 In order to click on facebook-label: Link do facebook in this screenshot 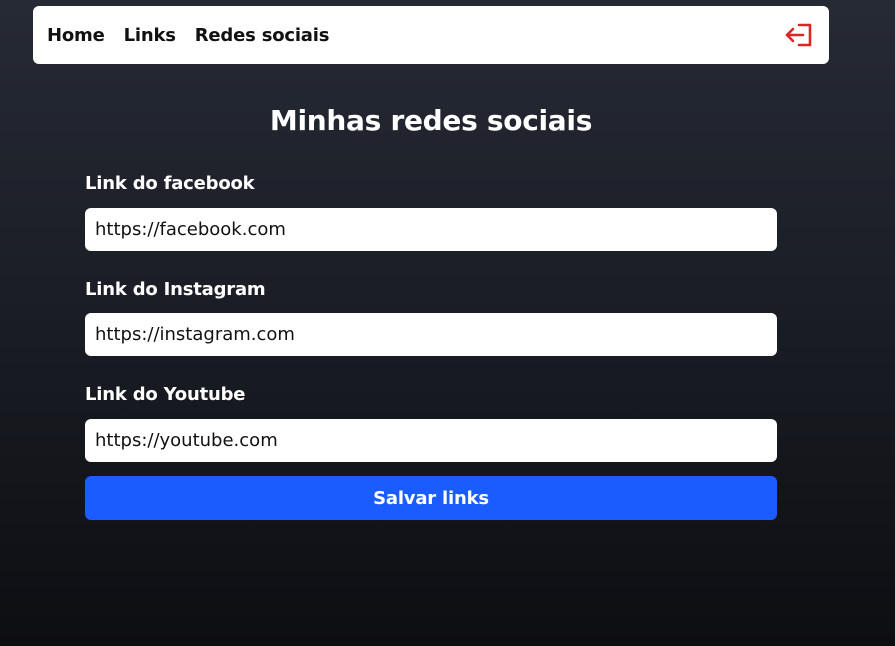, I will do `click(170, 183)`.